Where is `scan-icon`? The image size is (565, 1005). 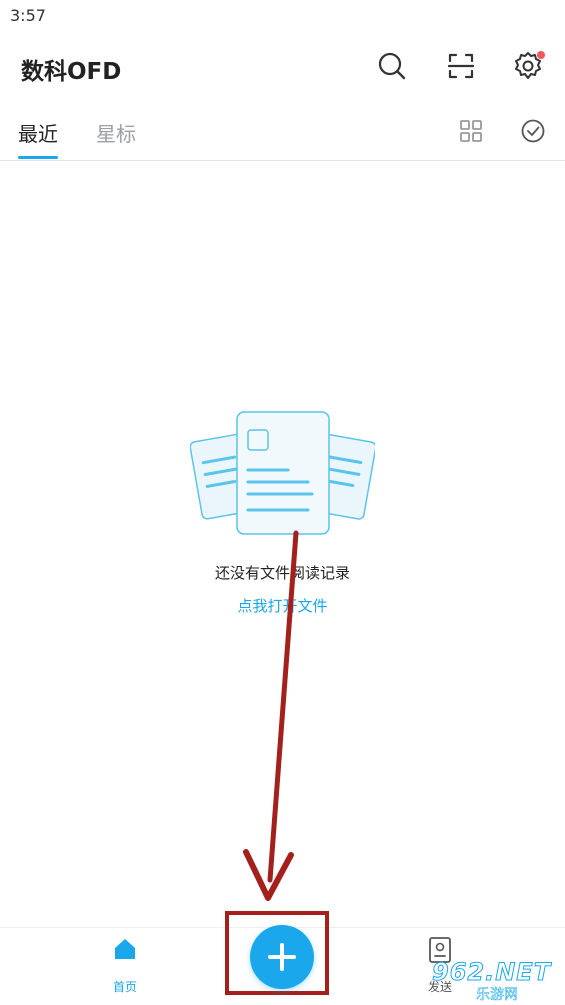
scan-icon is located at coordinates (461, 66).